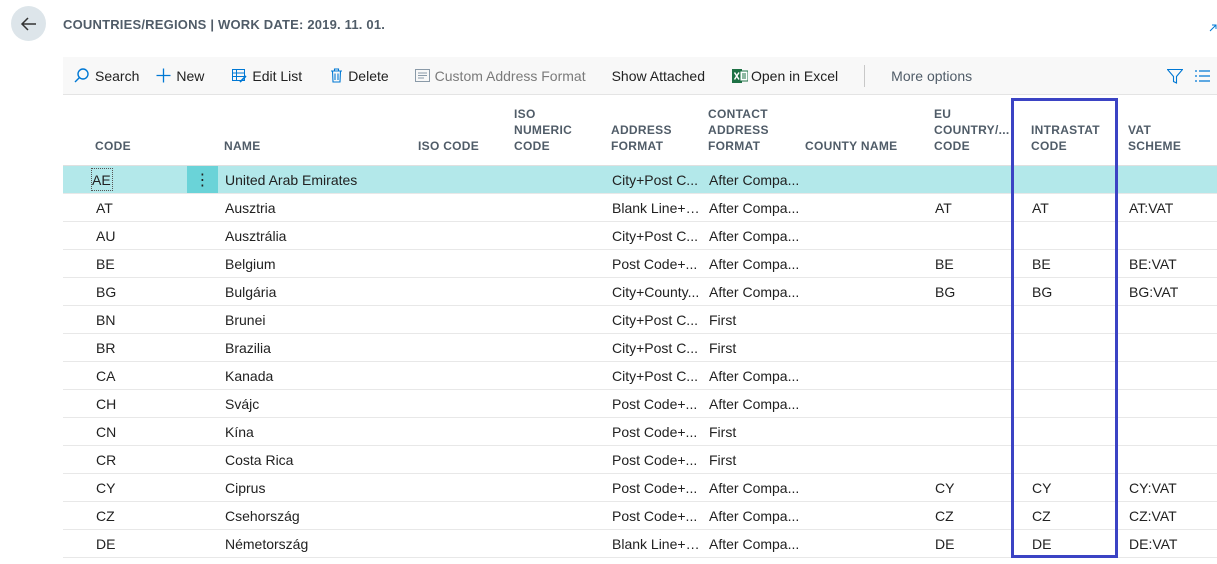  What do you see at coordinates (359, 76) in the screenshot?
I see `delete-button: Delete` at bounding box center [359, 76].